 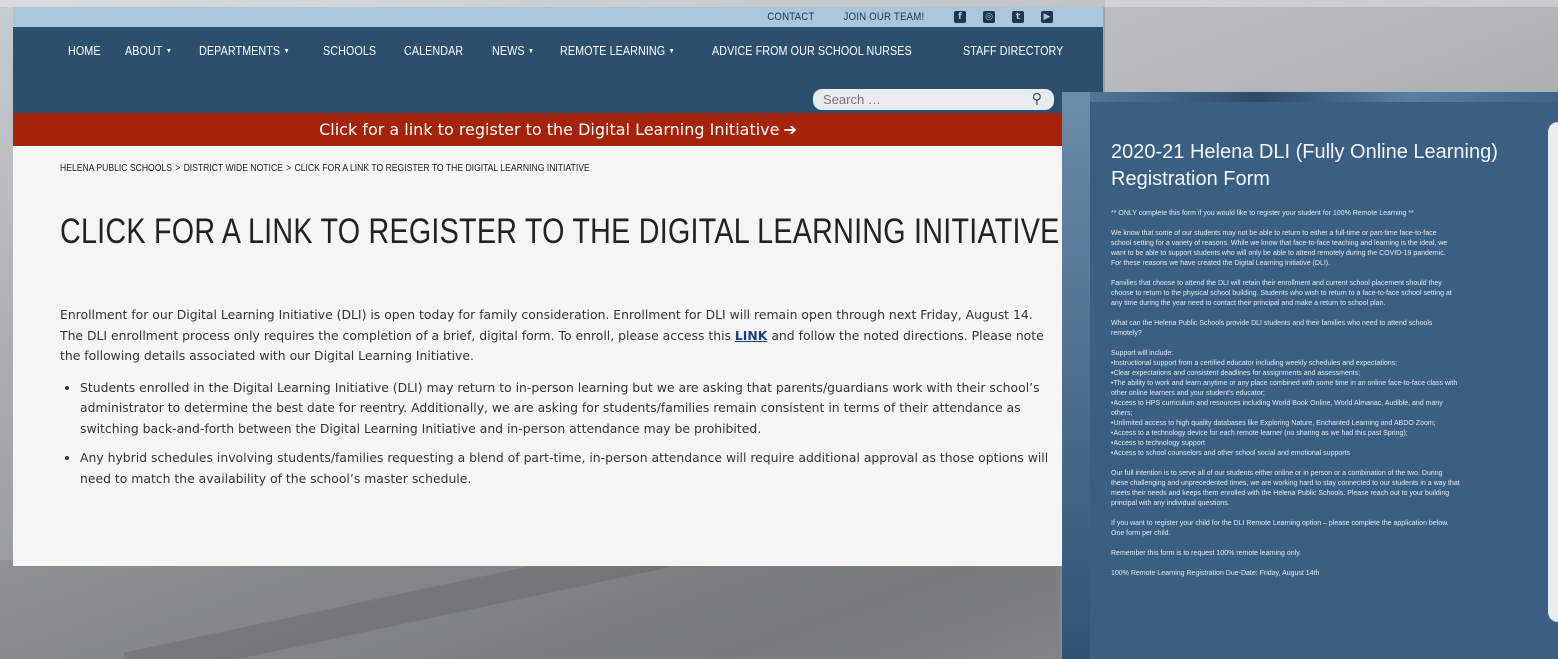 I want to click on search-input, so click(x=918, y=99).